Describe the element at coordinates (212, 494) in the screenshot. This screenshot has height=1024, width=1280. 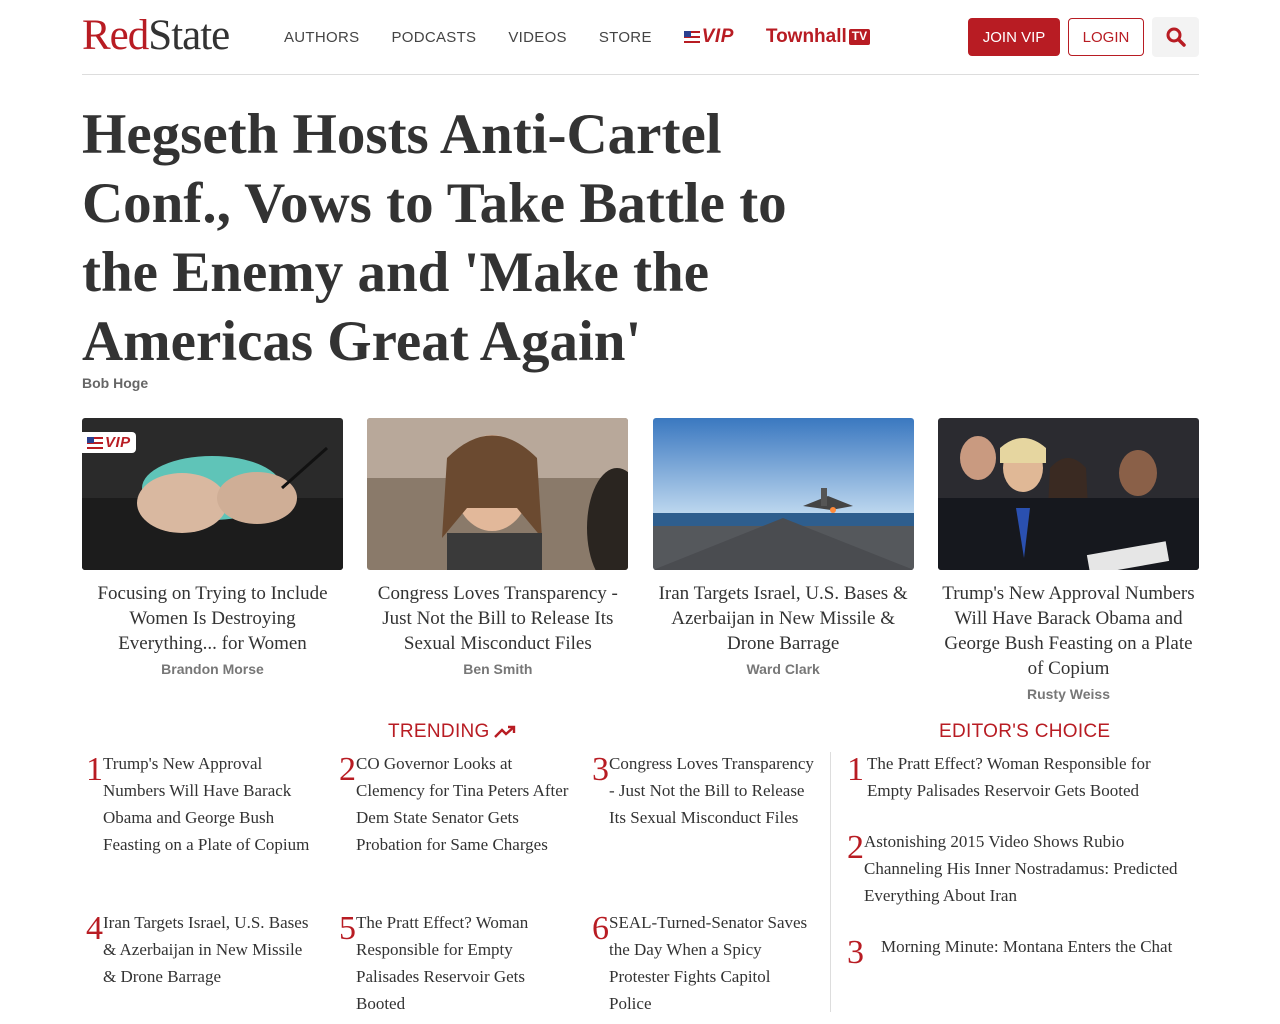
I see `story-image-controller: VIP` at that location.